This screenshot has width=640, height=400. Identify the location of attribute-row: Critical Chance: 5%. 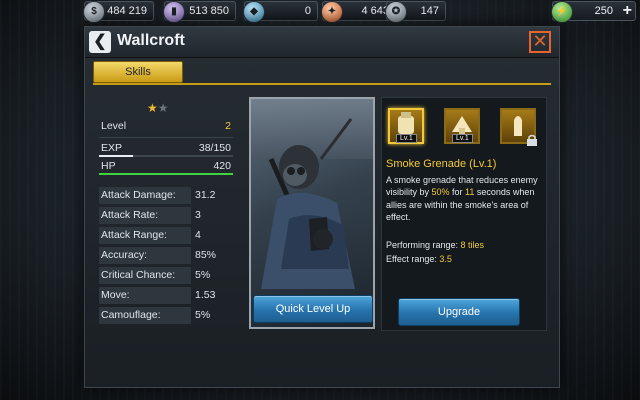
(166, 275).